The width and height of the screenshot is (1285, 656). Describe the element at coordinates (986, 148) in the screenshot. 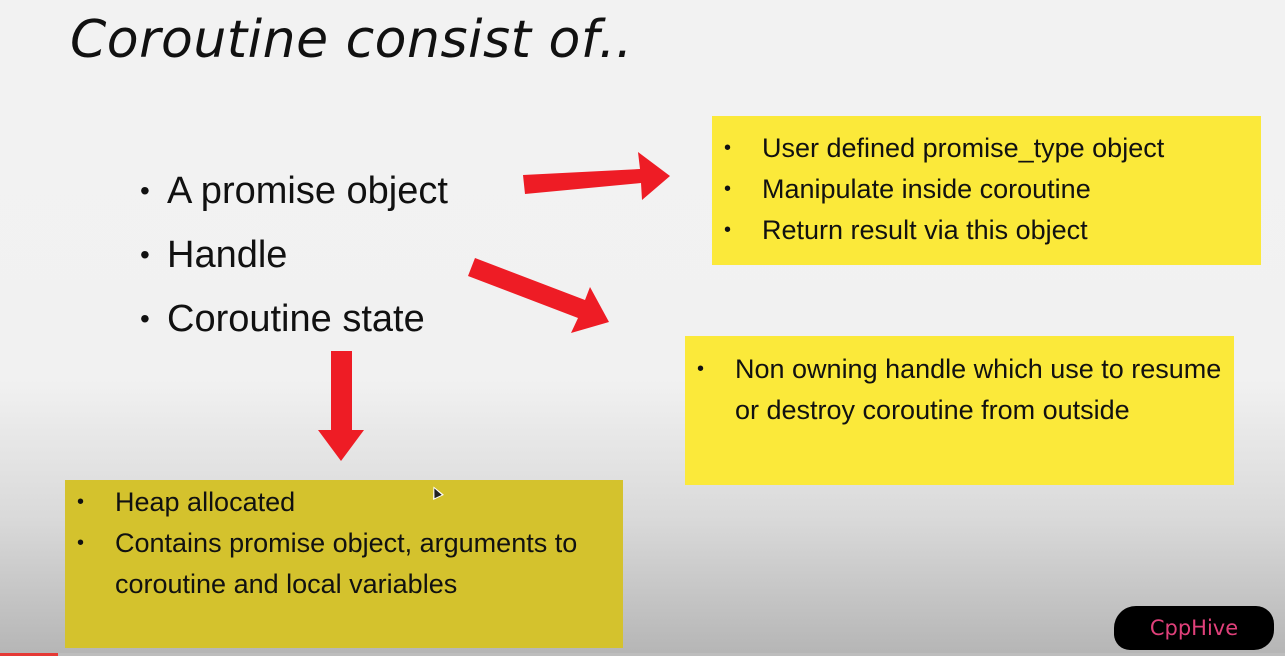

I see `promise-detail-item: User defined promise_type object` at that location.